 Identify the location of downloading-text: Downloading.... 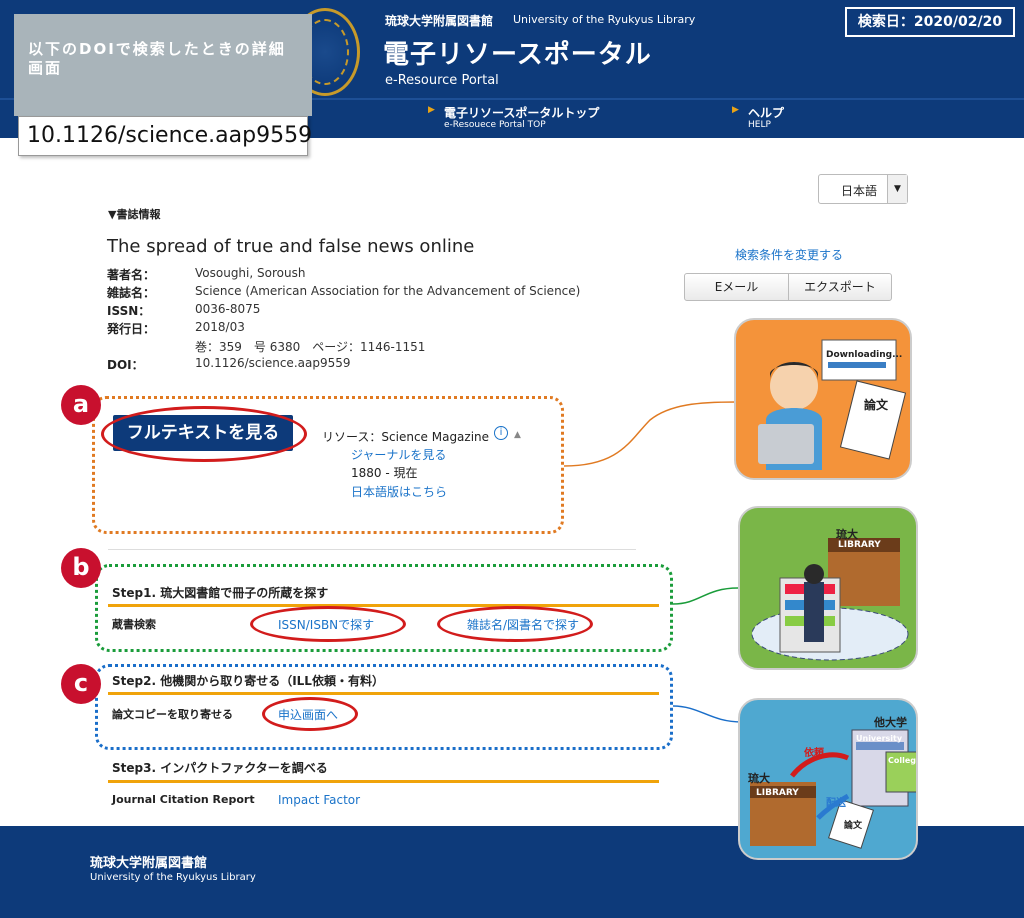
(864, 355).